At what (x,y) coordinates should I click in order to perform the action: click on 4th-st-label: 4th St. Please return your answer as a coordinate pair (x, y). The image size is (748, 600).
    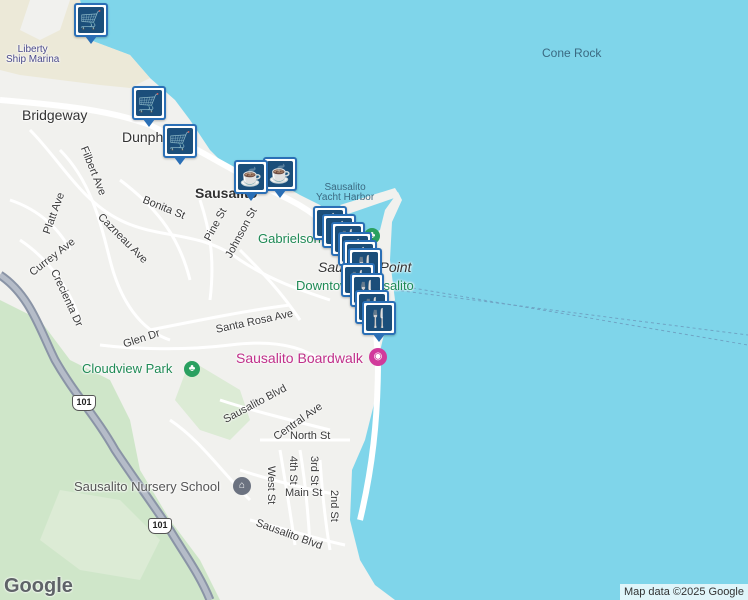
    Looking at the image, I should click on (293, 470).